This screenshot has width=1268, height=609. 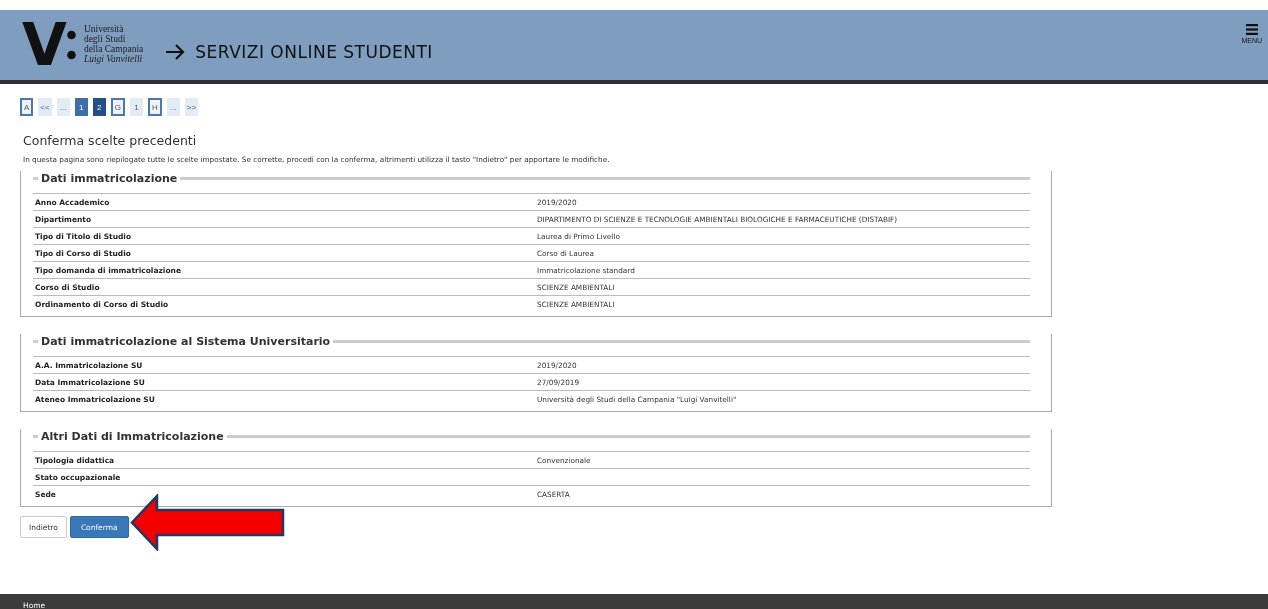 What do you see at coordinates (99, 107) in the screenshot?
I see `step-link: 2` at bounding box center [99, 107].